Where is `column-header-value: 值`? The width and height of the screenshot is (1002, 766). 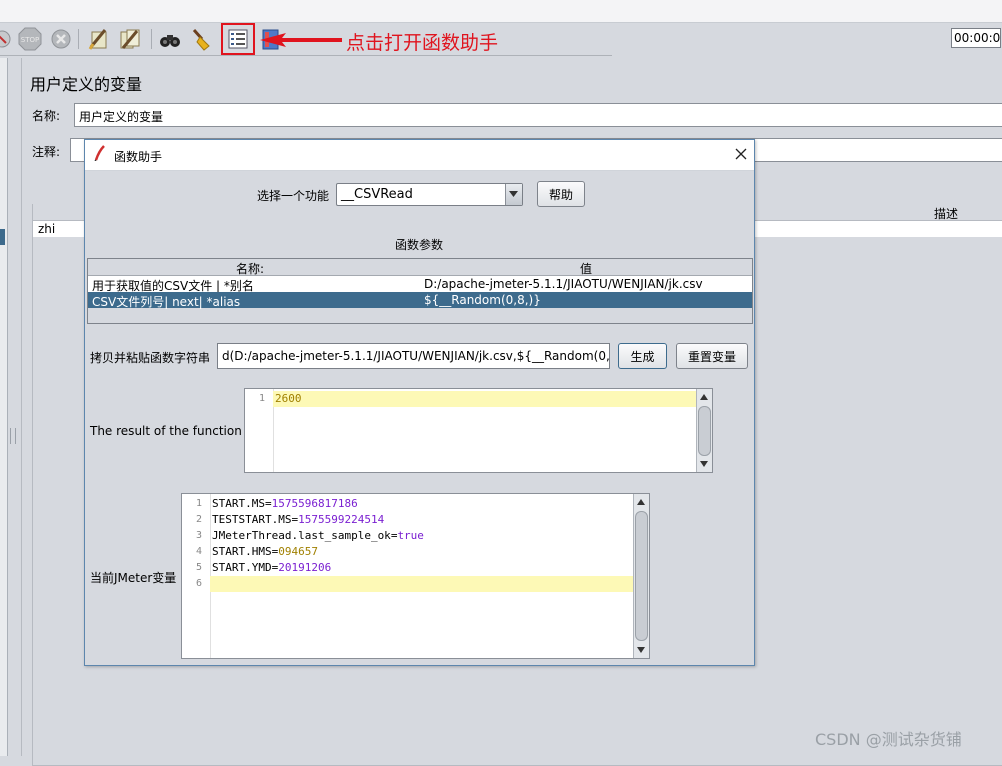
column-header-value: 值 is located at coordinates (586, 268).